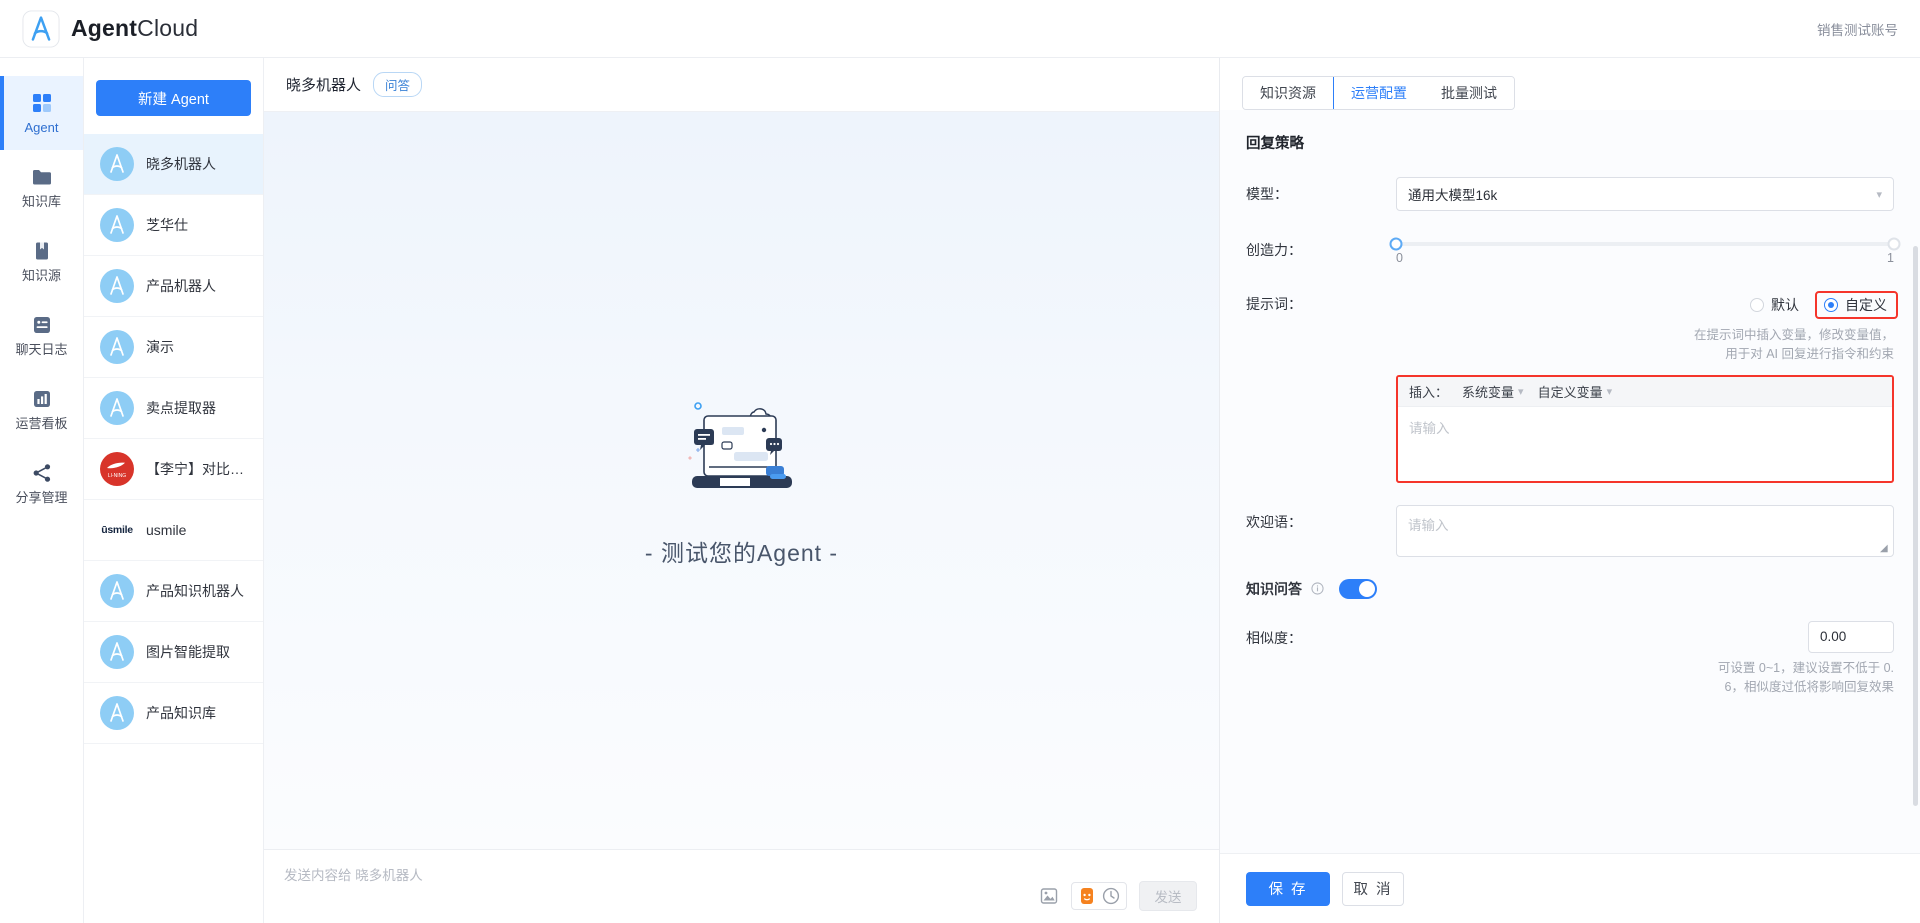 This screenshot has width=1920, height=923. Describe the element at coordinates (1645, 444) in the screenshot. I see `prompt-textarea: 请输入` at that location.